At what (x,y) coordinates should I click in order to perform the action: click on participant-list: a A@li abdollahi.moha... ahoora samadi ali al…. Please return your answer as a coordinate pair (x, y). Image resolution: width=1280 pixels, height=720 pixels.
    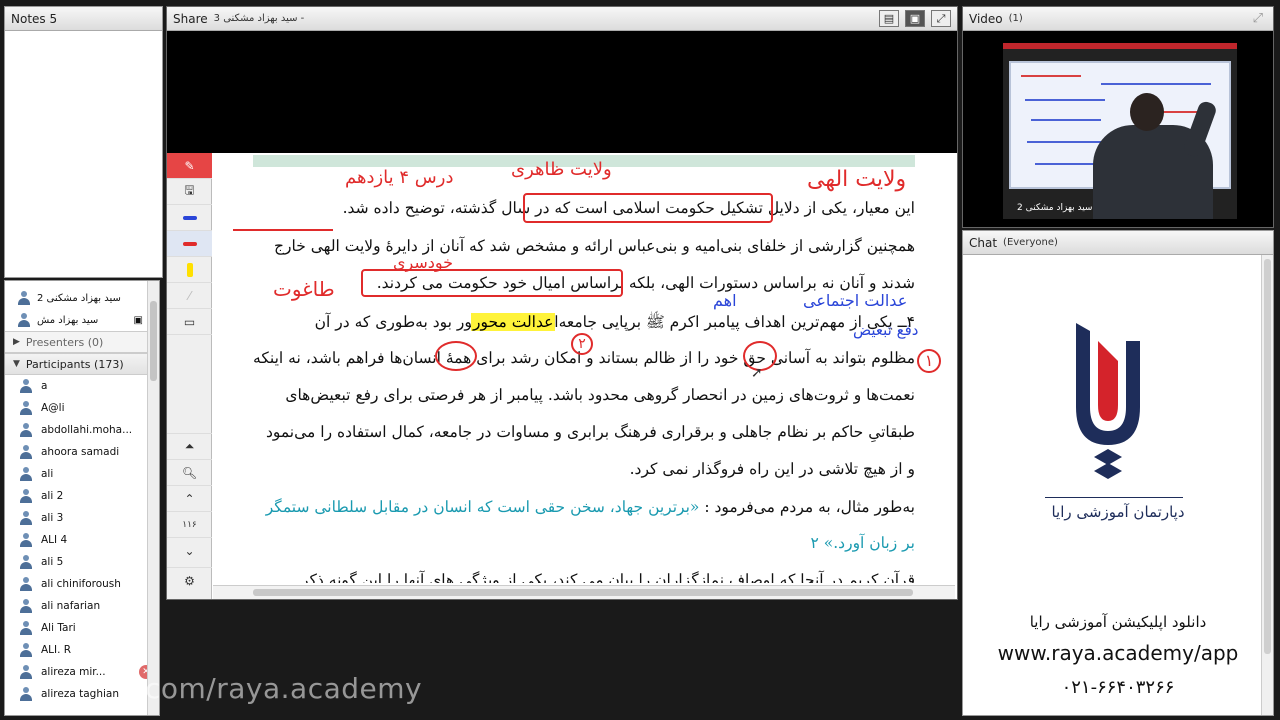
    Looking at the image, I should click on (82, 540).